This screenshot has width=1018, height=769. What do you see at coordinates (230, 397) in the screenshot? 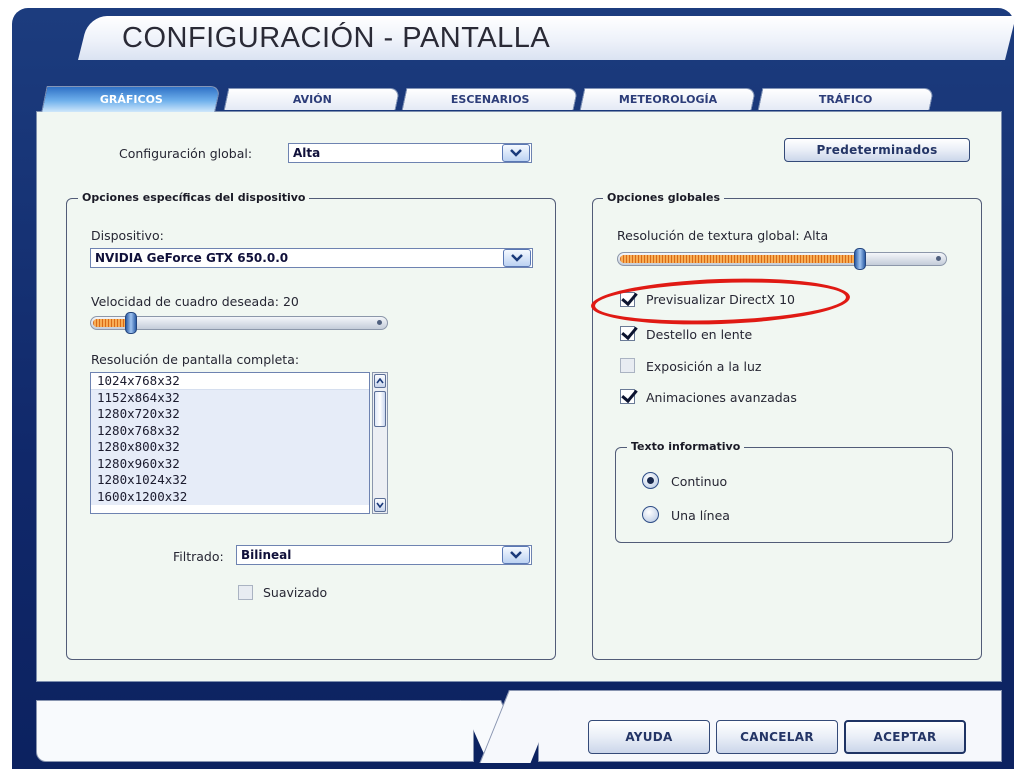
I see `list-item: 1152x864x32` at bounding box center [230, 397].